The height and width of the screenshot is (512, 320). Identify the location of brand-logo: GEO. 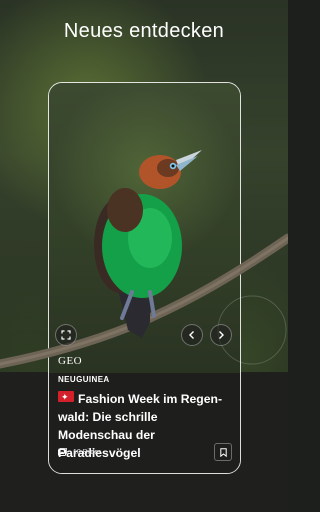
(70, 361).